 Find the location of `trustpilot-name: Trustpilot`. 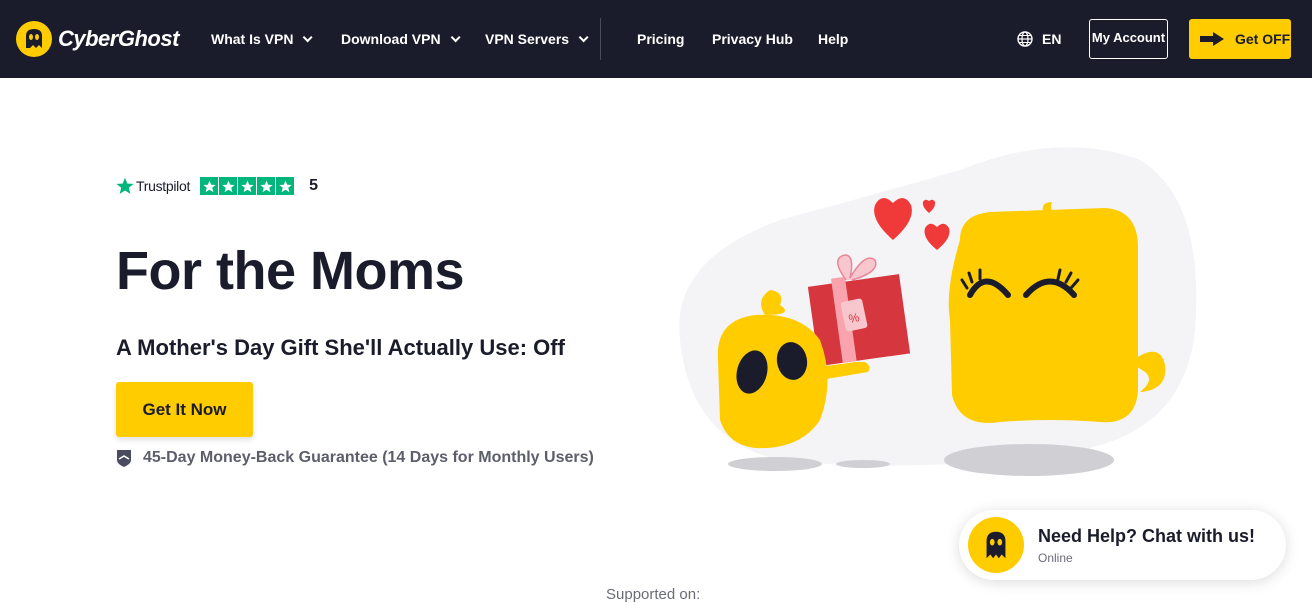

trustpilot-name: Trustpilot is located at coordinates (163, 186).